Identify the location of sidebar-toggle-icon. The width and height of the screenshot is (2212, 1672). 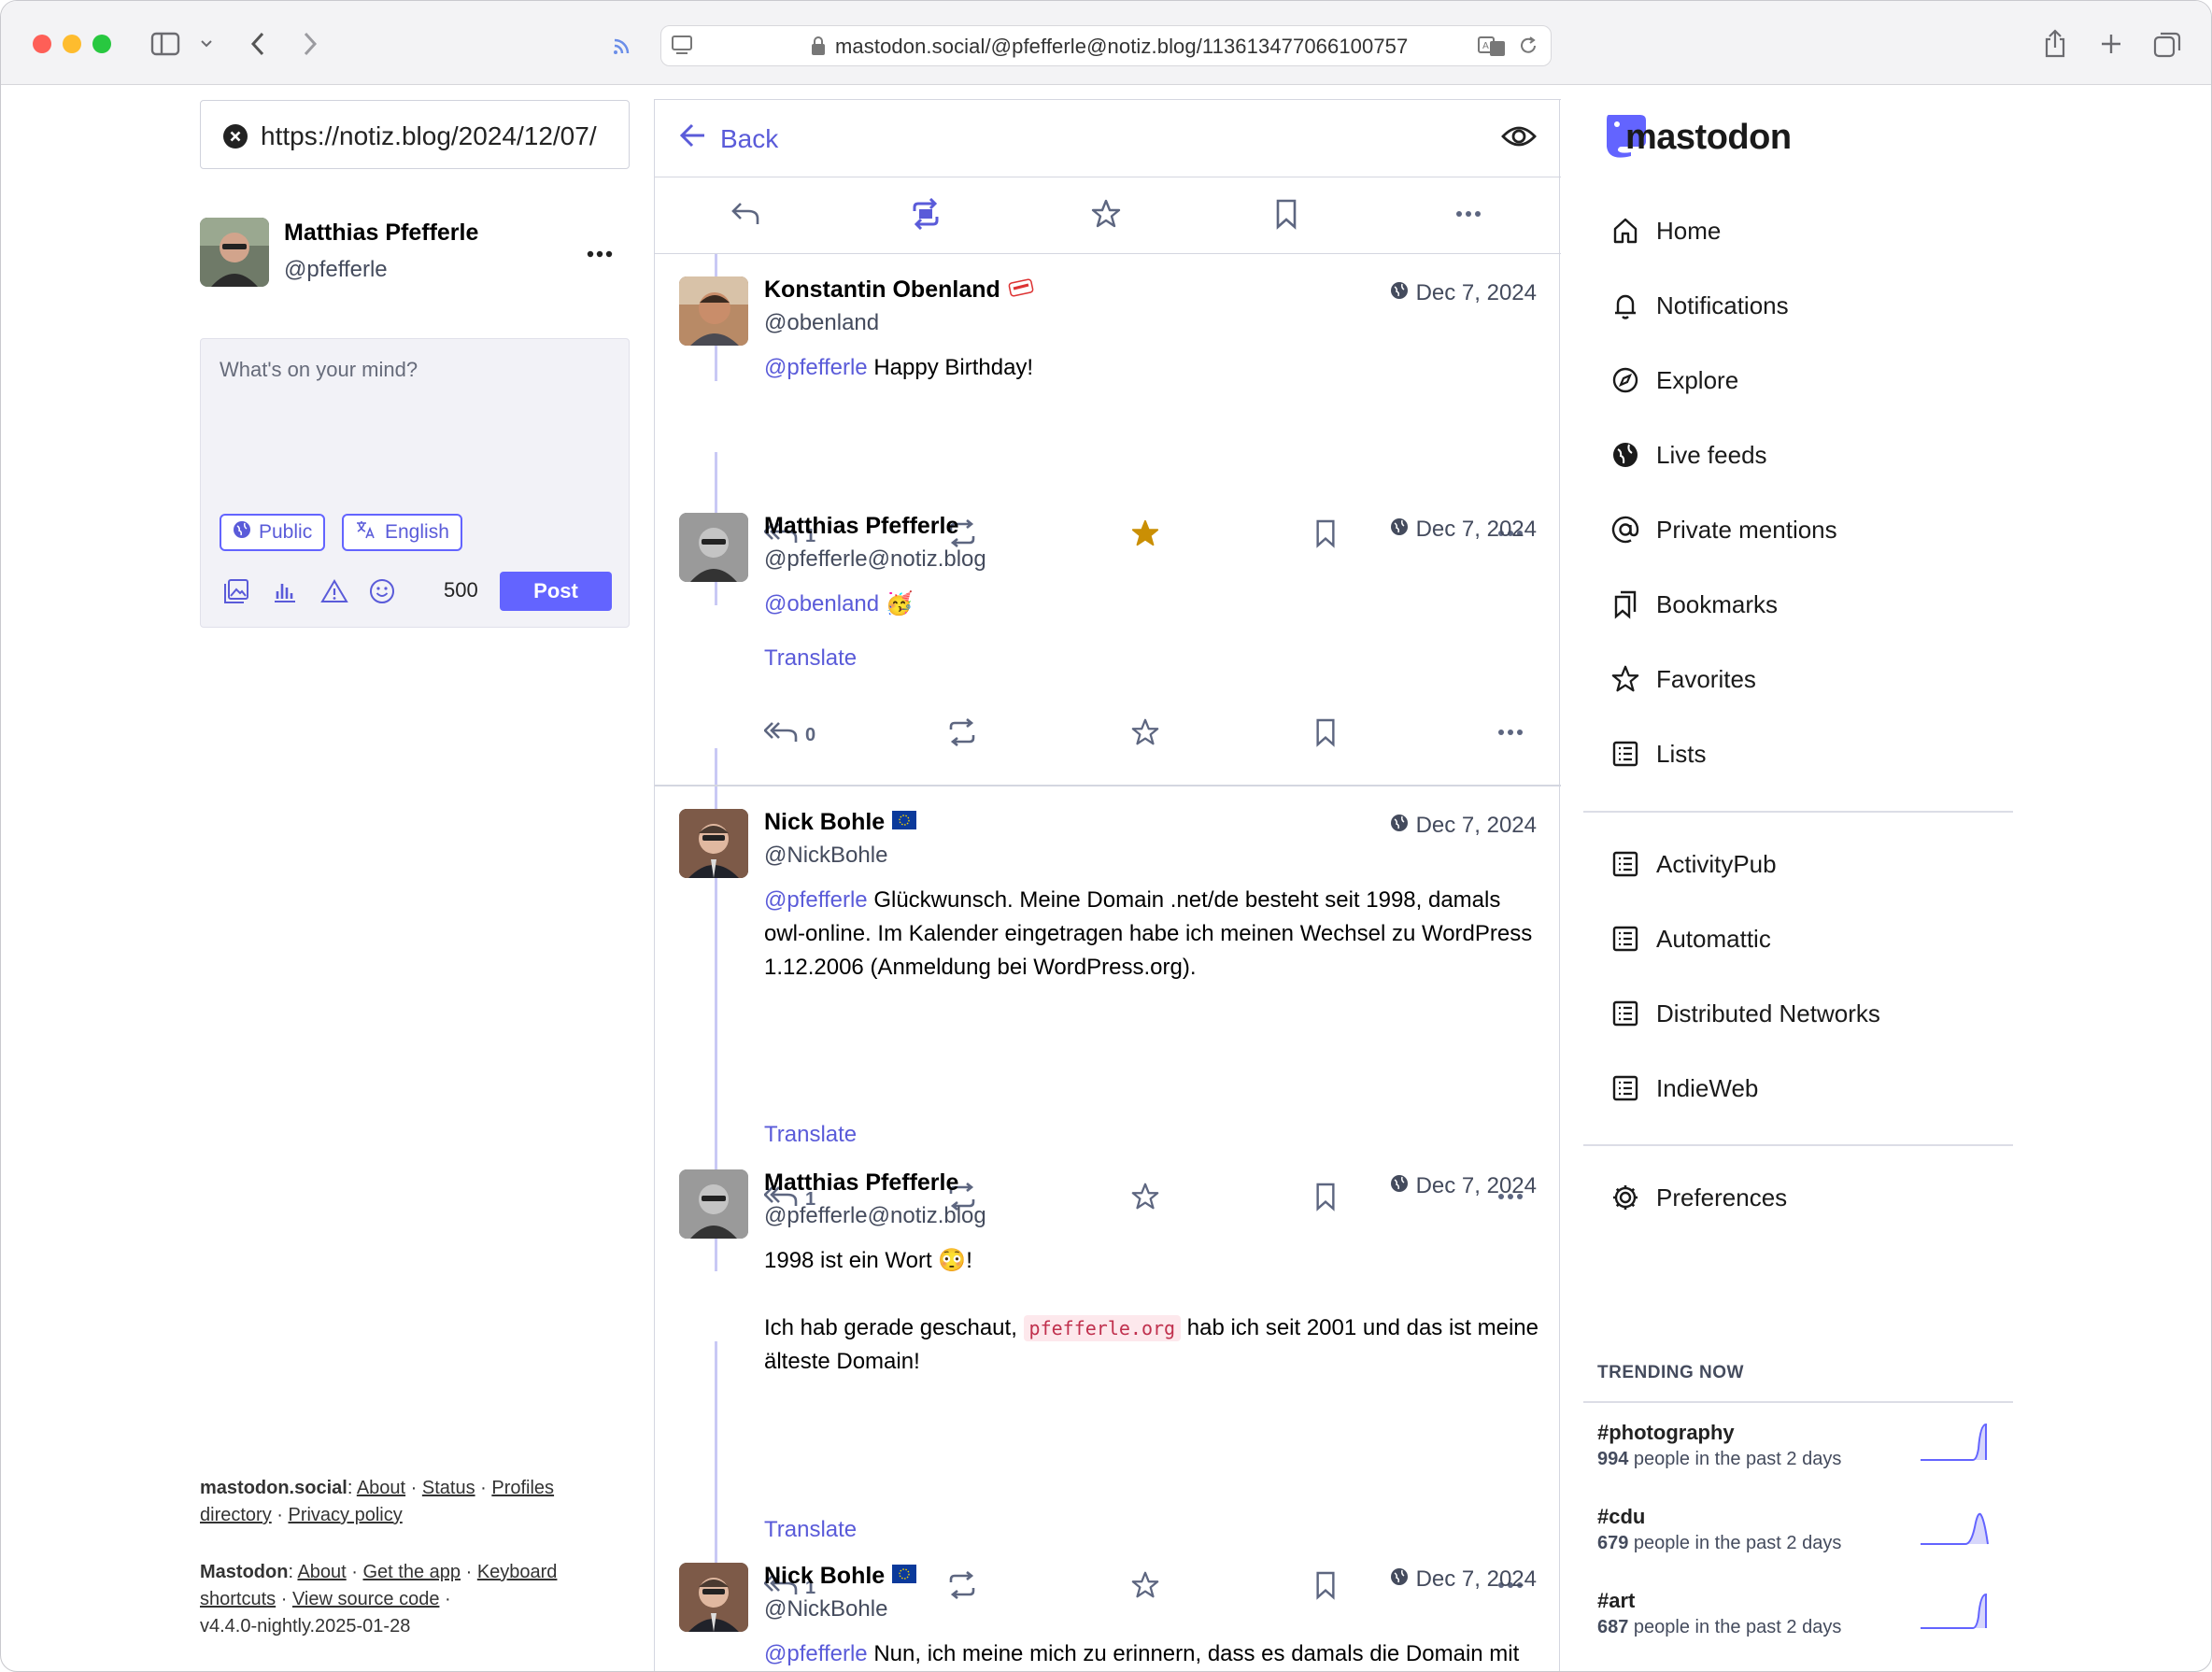
(165, 44).